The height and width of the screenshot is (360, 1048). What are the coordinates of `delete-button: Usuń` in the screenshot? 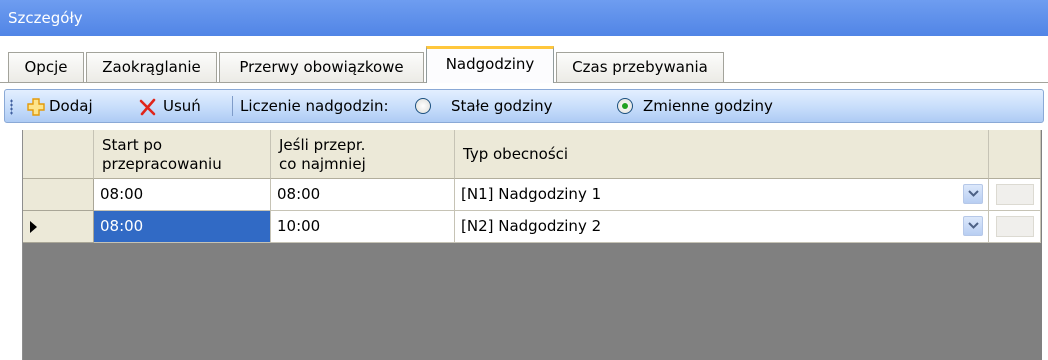 It's located at (182, 106).